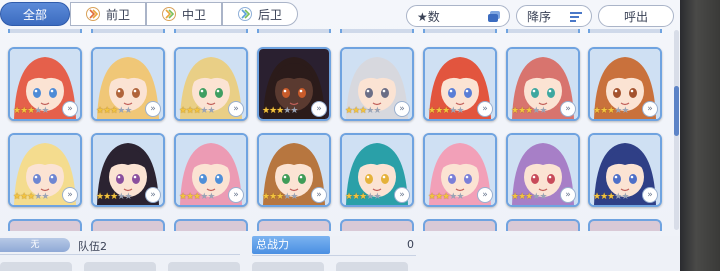 The image size is (720, 271). I want to click on call-button-label: 呼出, so click(635, 16).